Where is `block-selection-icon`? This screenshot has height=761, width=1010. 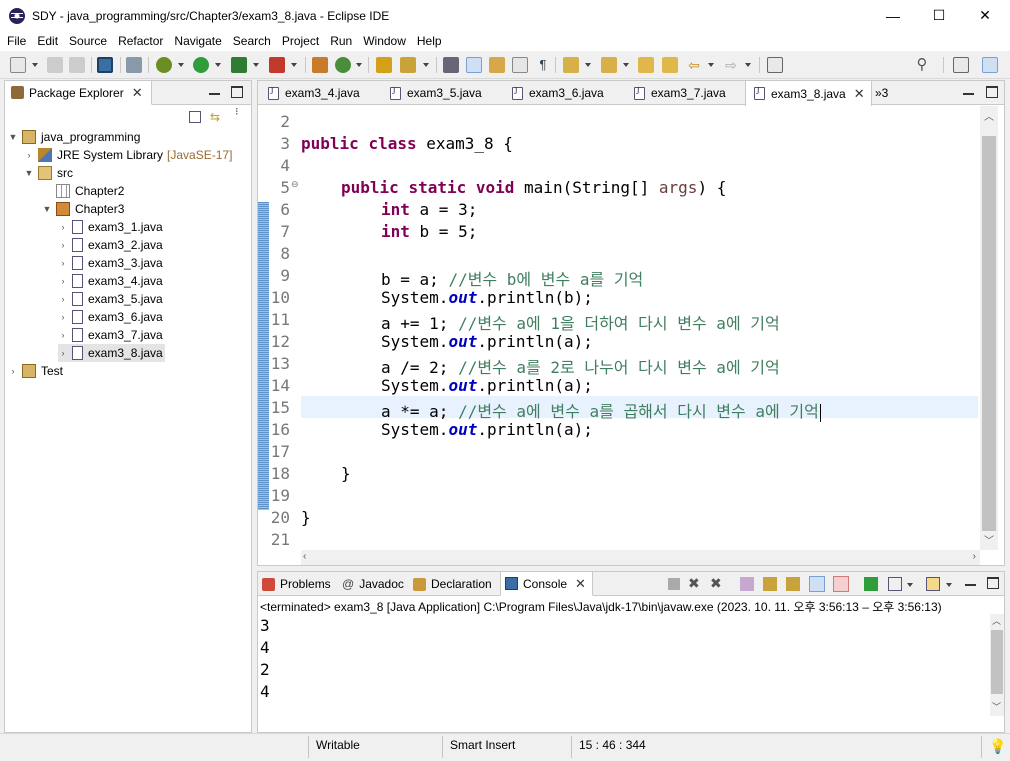 block-selection-icon is located at coordinates (520, 65).